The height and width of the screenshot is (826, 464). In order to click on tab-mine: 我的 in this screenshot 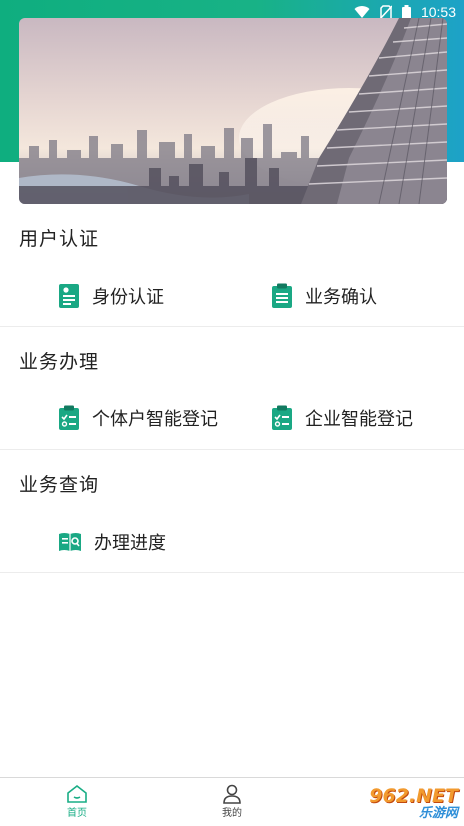, I will do `click(232, 801)`.